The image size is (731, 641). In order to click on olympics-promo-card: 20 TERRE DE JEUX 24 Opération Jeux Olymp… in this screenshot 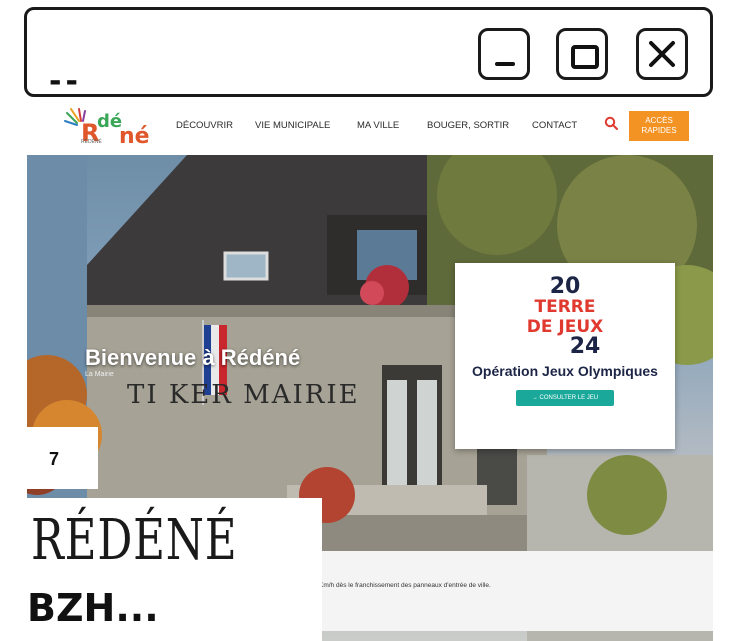, I will do `click(565, 356)`.